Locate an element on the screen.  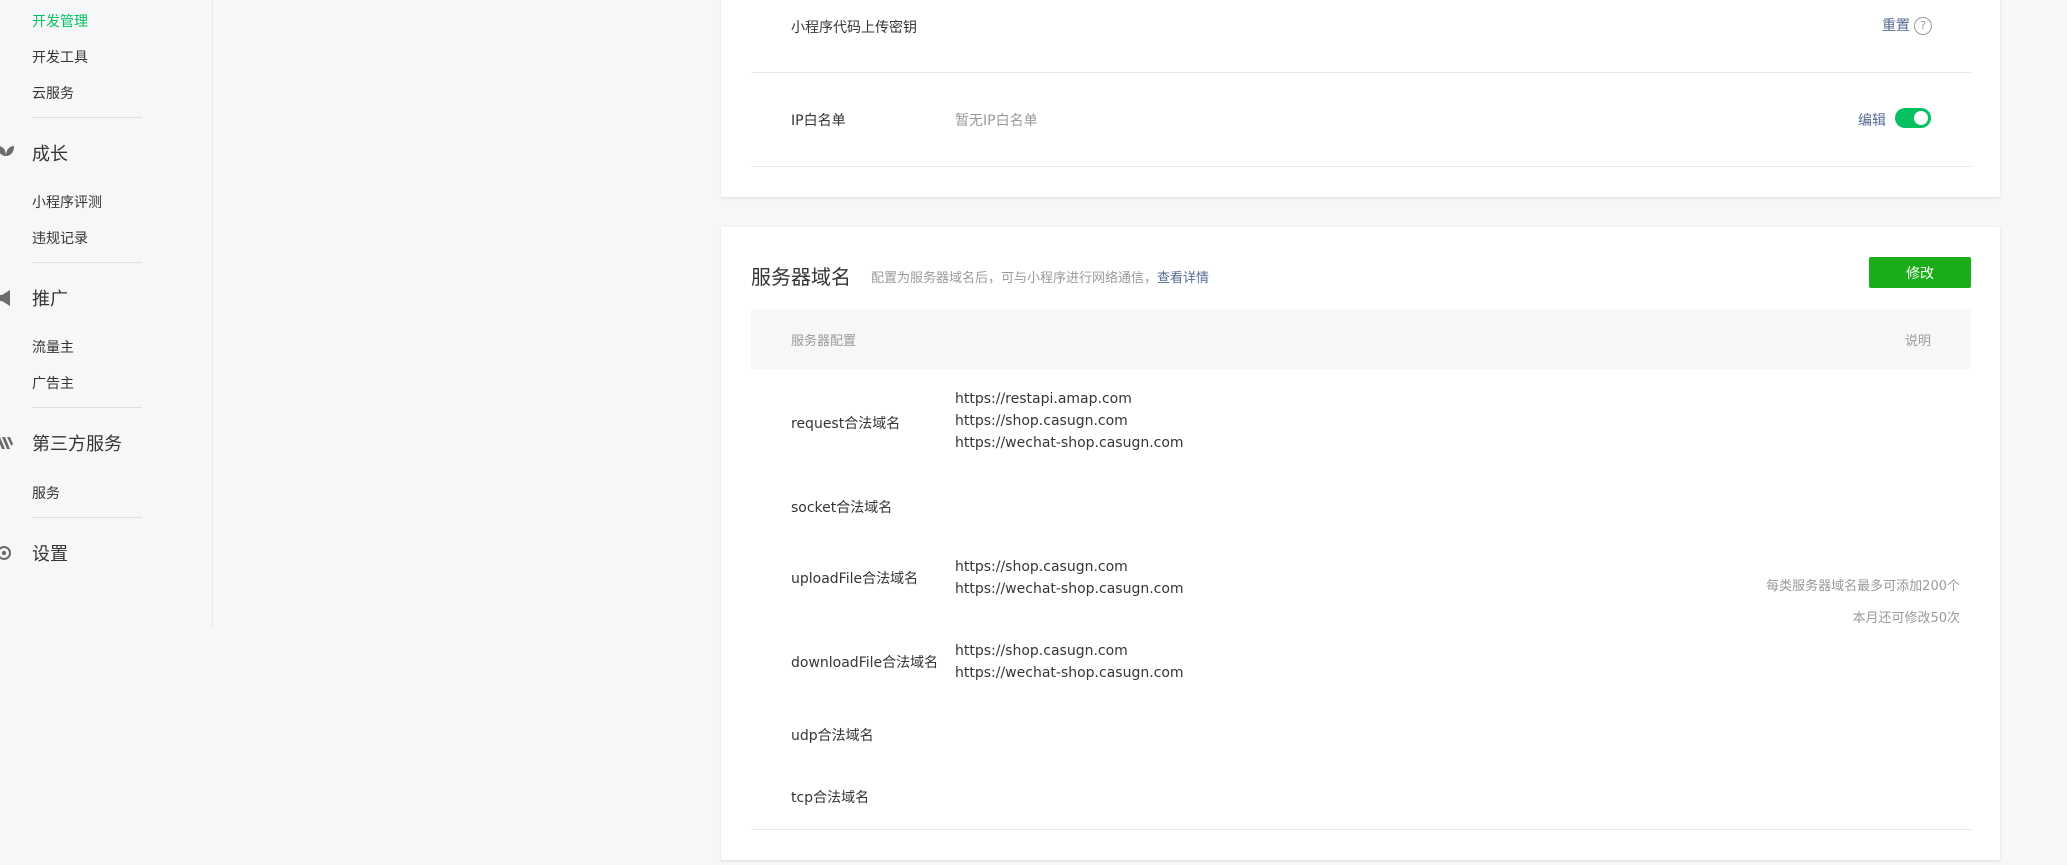
edit-ip-link: 编辑 is located at coordinates (1872, 120).